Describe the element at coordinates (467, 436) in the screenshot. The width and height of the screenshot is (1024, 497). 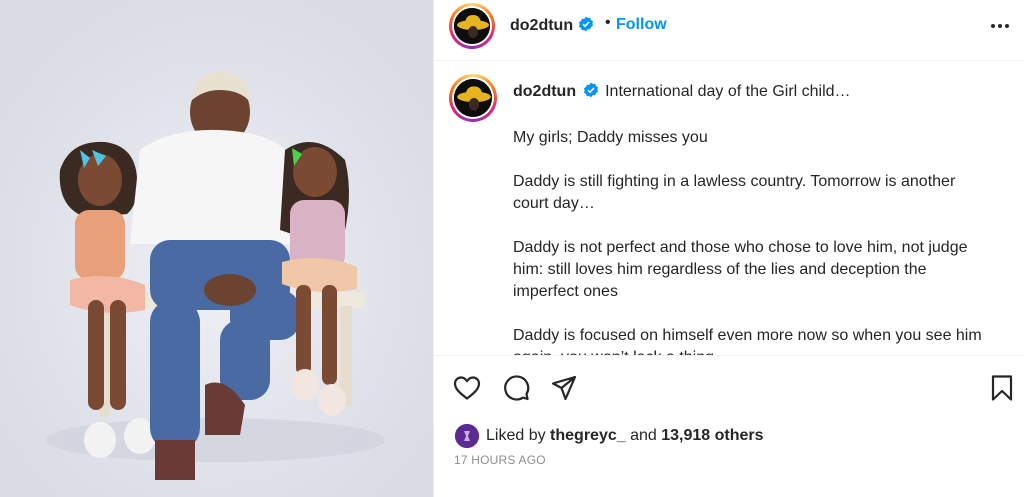
I see `liker-avatar` at that location.